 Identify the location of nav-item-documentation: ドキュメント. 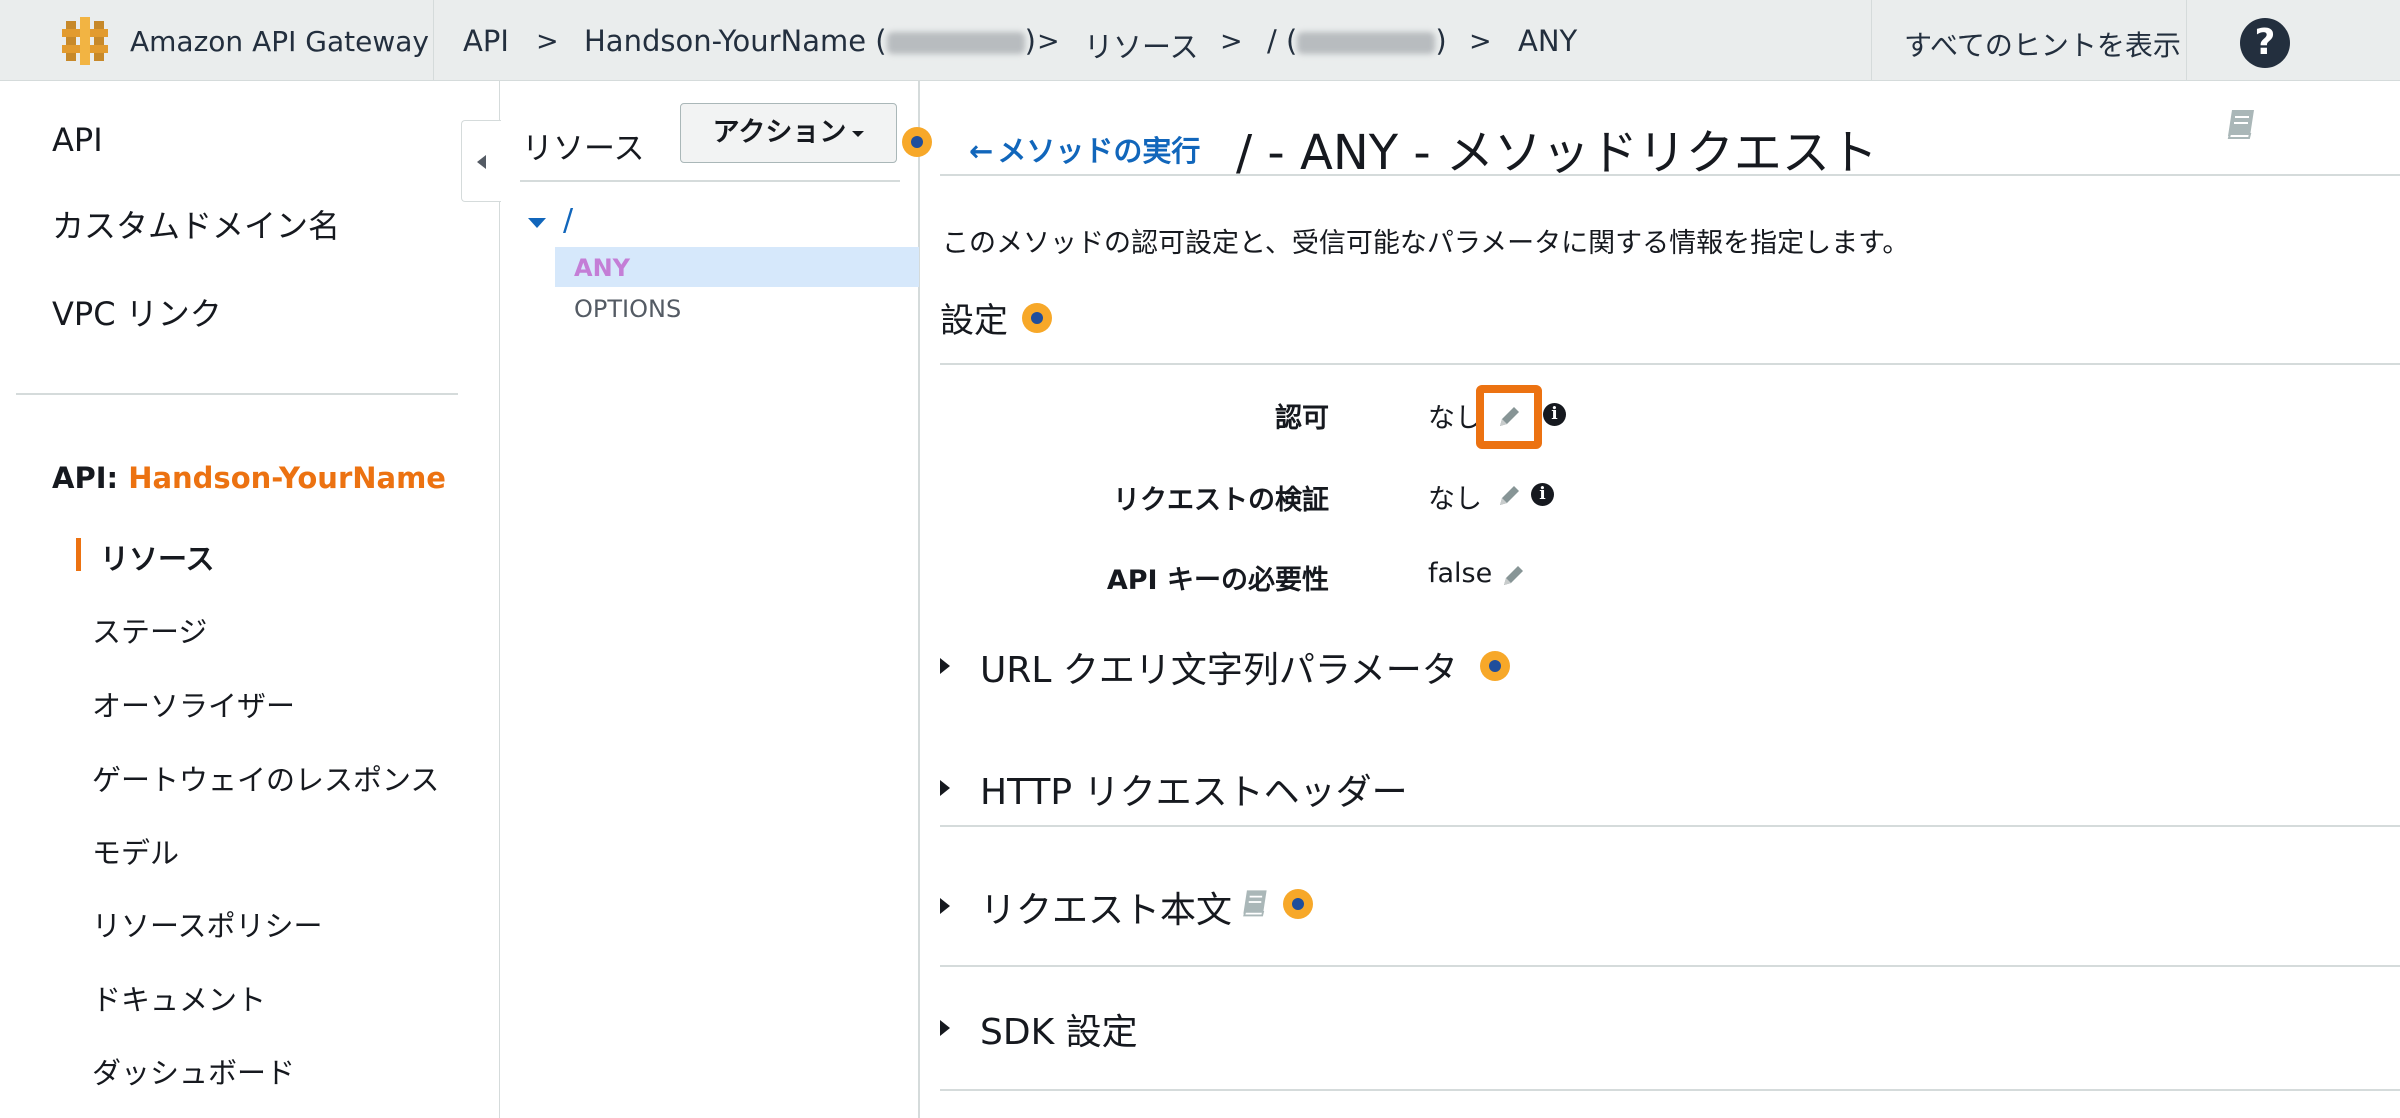
(179, 998).